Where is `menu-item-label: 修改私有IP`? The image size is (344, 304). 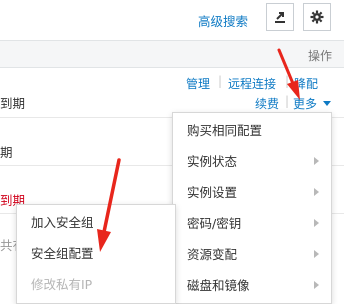 menu-item-label: 修改私有IP is located at coordinates (62, 284).